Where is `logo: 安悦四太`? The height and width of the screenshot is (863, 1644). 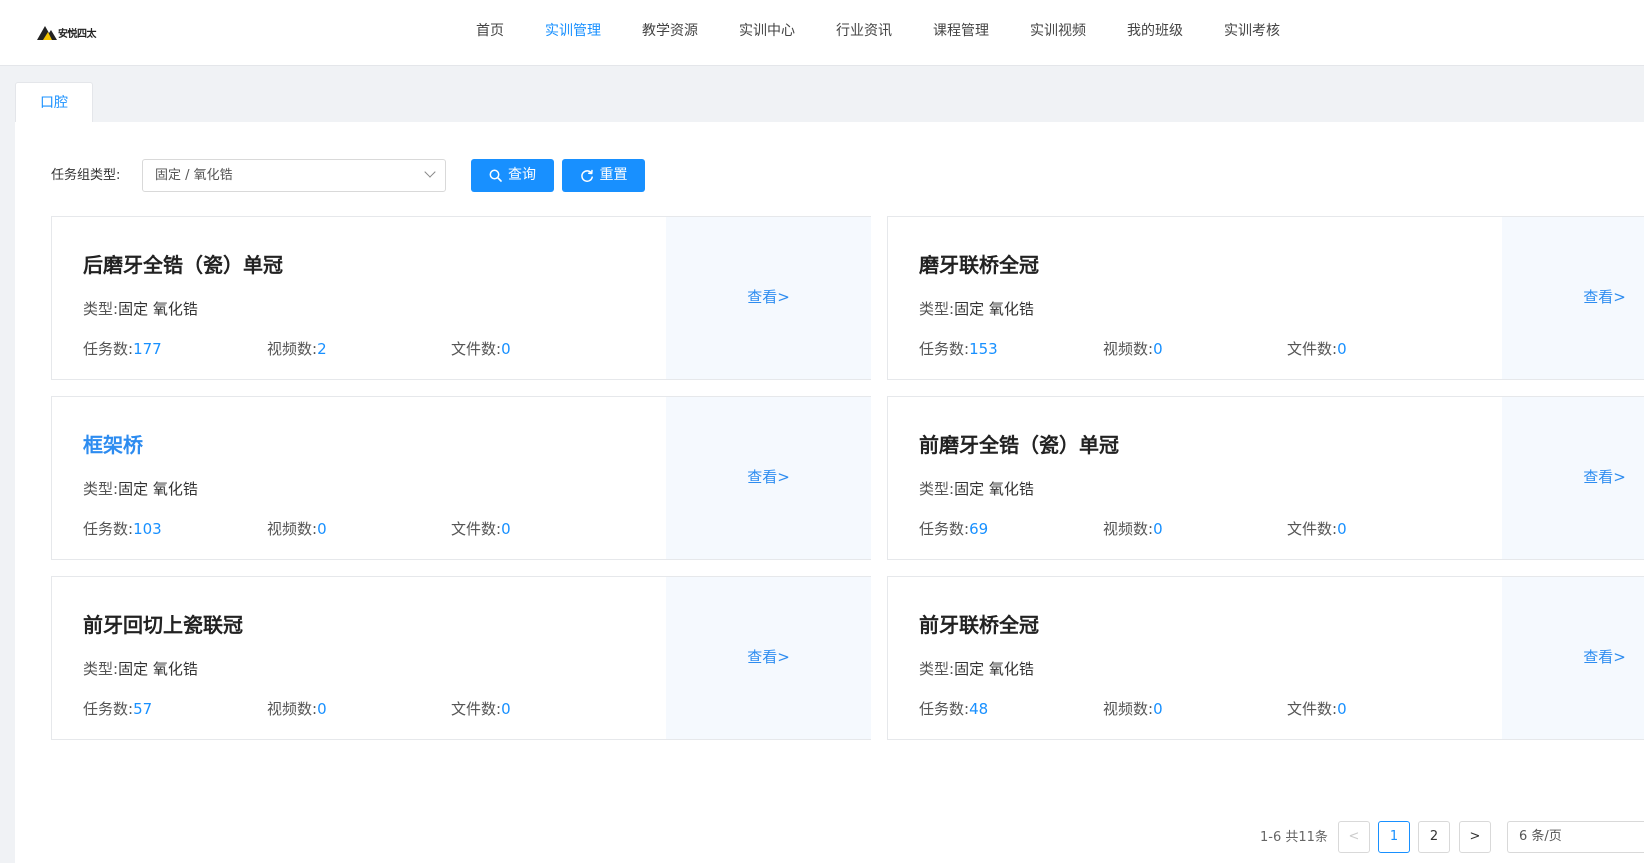 logo: 安悦四太 is located at coordinates (67, 32).